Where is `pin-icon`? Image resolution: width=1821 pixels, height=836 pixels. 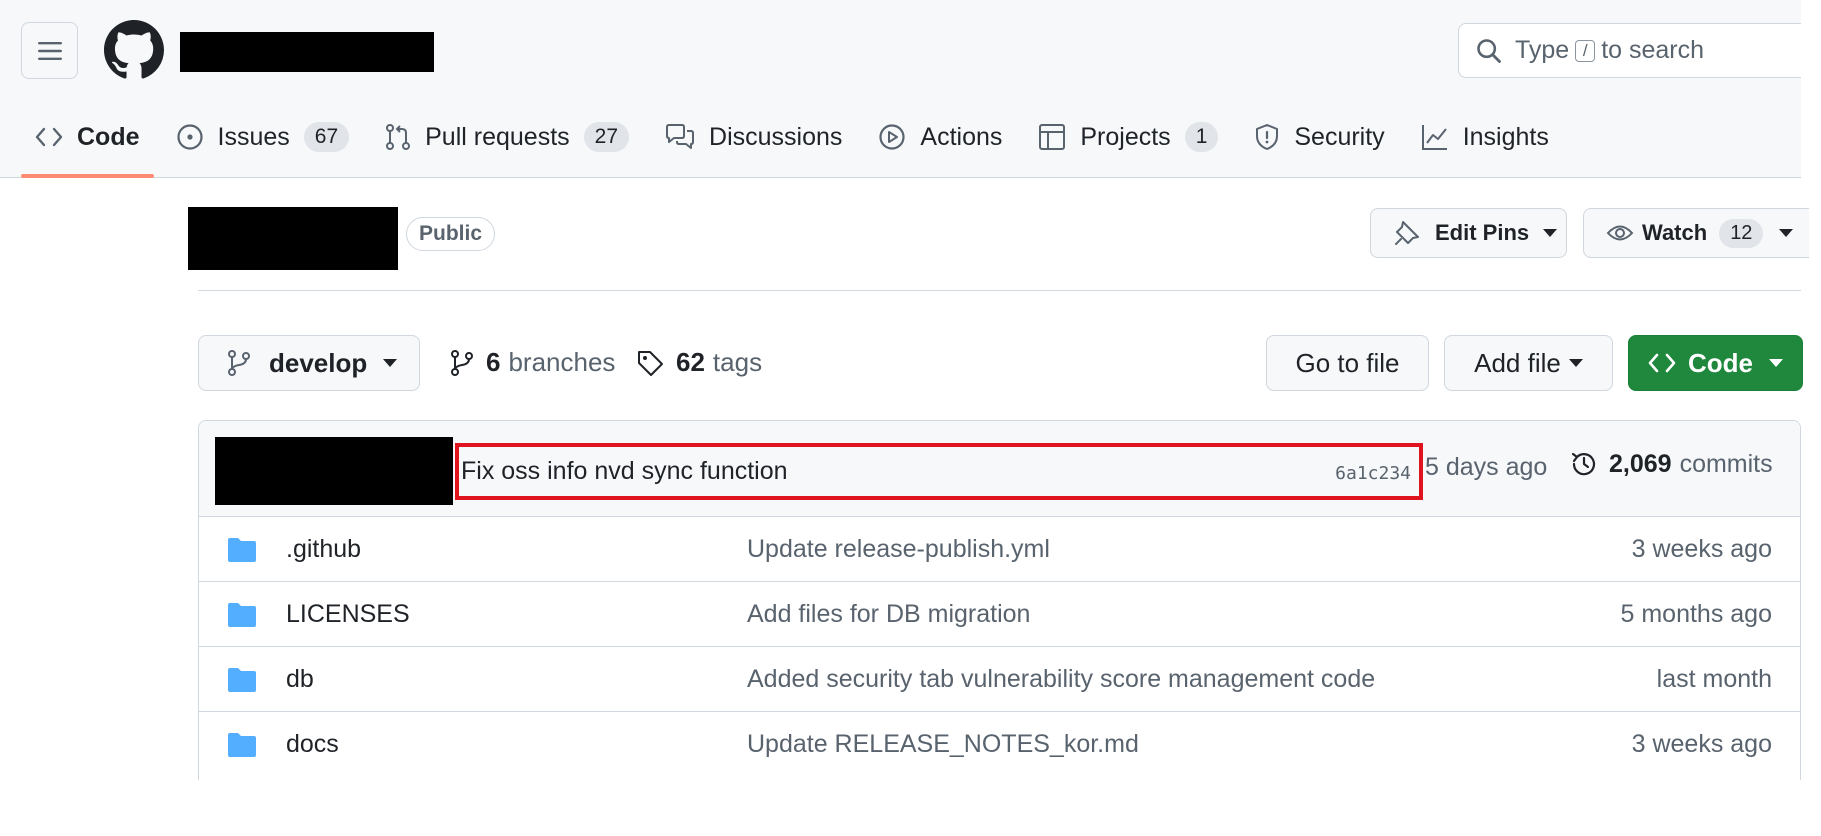 pin-icon is located at coordinates (1407, 233).